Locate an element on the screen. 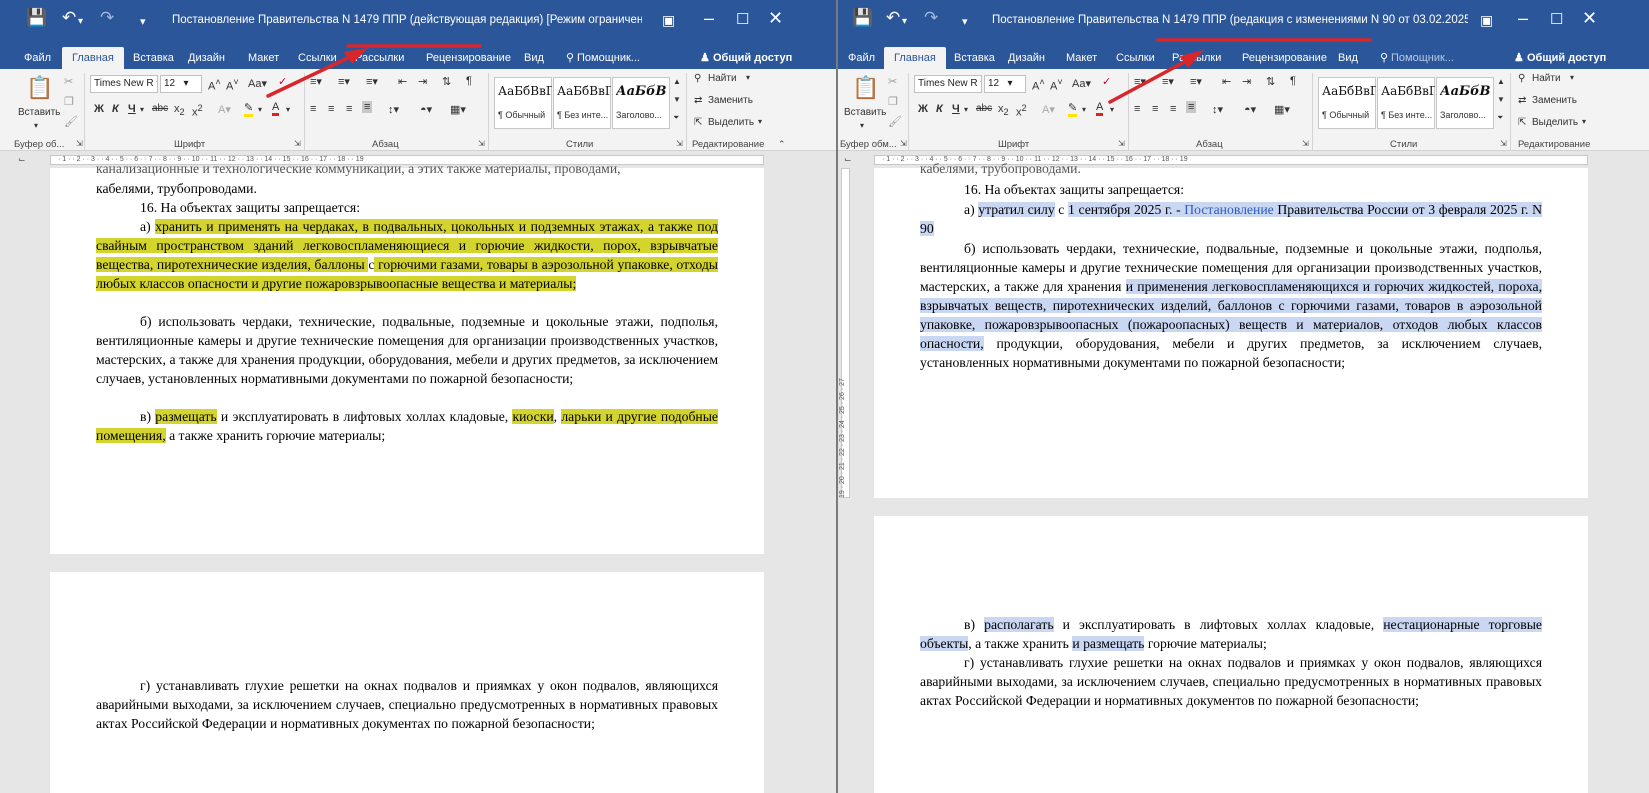 The height and width of the screenshot is (793, 1649). styles-more-icon: ⏷ is located at coordinates (1500, 118).